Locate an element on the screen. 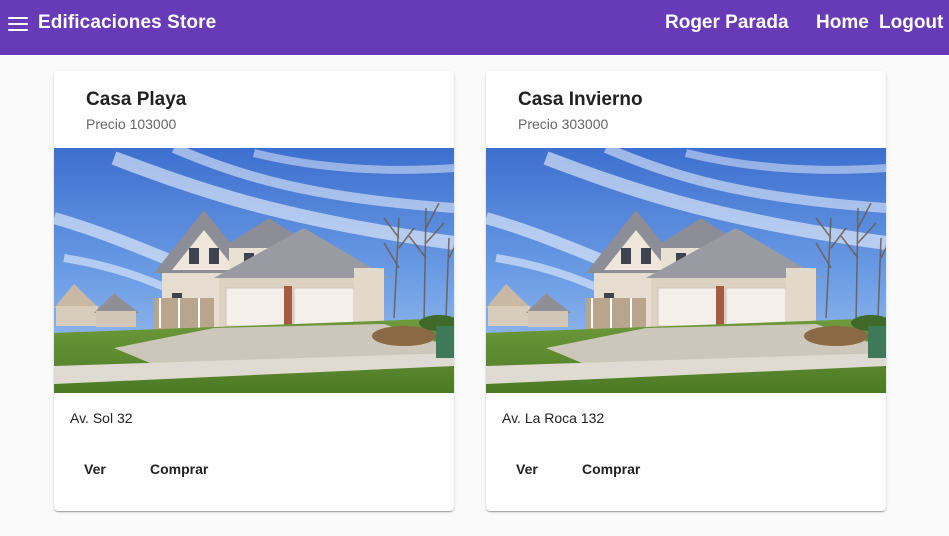 This screenshot has width=949, height=536. menu-icon is located at coordinates (18, 24).